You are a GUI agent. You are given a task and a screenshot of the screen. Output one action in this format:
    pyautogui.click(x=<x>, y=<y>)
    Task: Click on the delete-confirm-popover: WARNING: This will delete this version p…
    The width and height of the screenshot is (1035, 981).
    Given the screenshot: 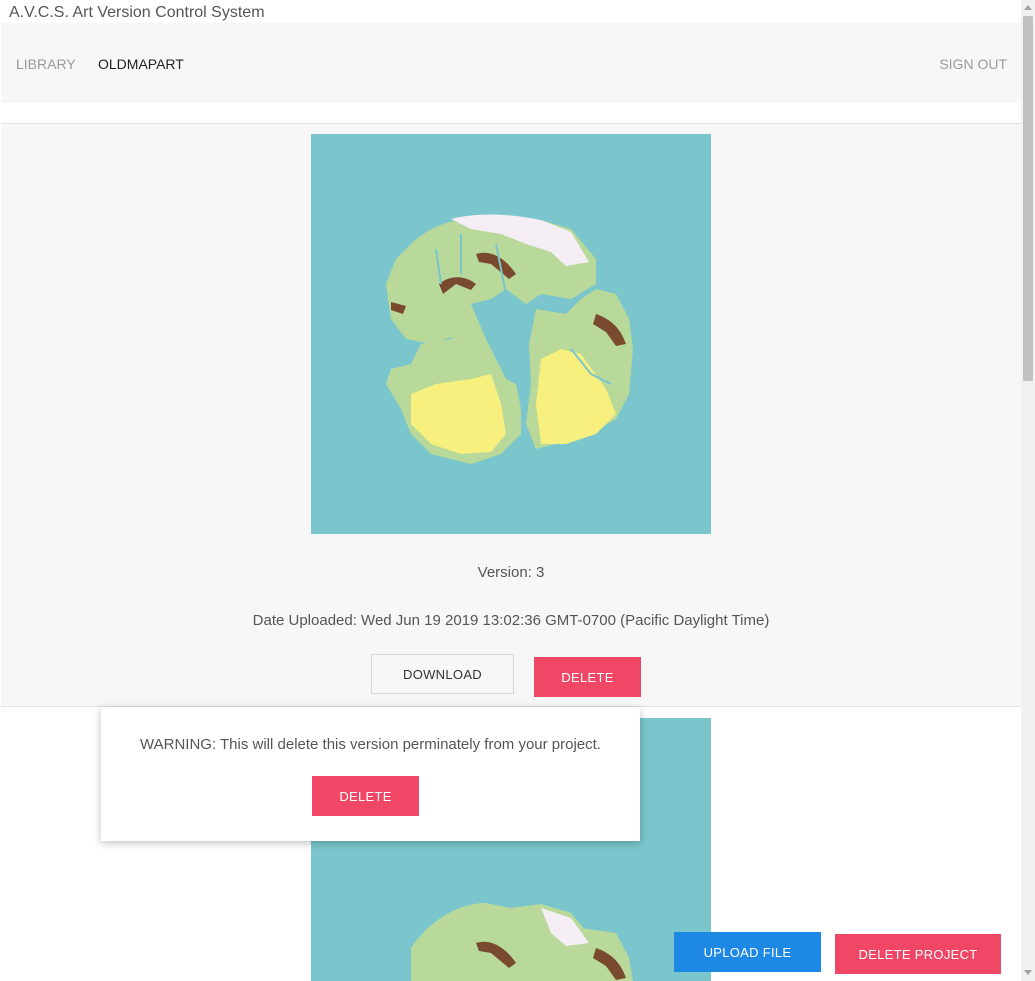 What is the action you would take?
    pyautogui.click(x=370, y=774)
    